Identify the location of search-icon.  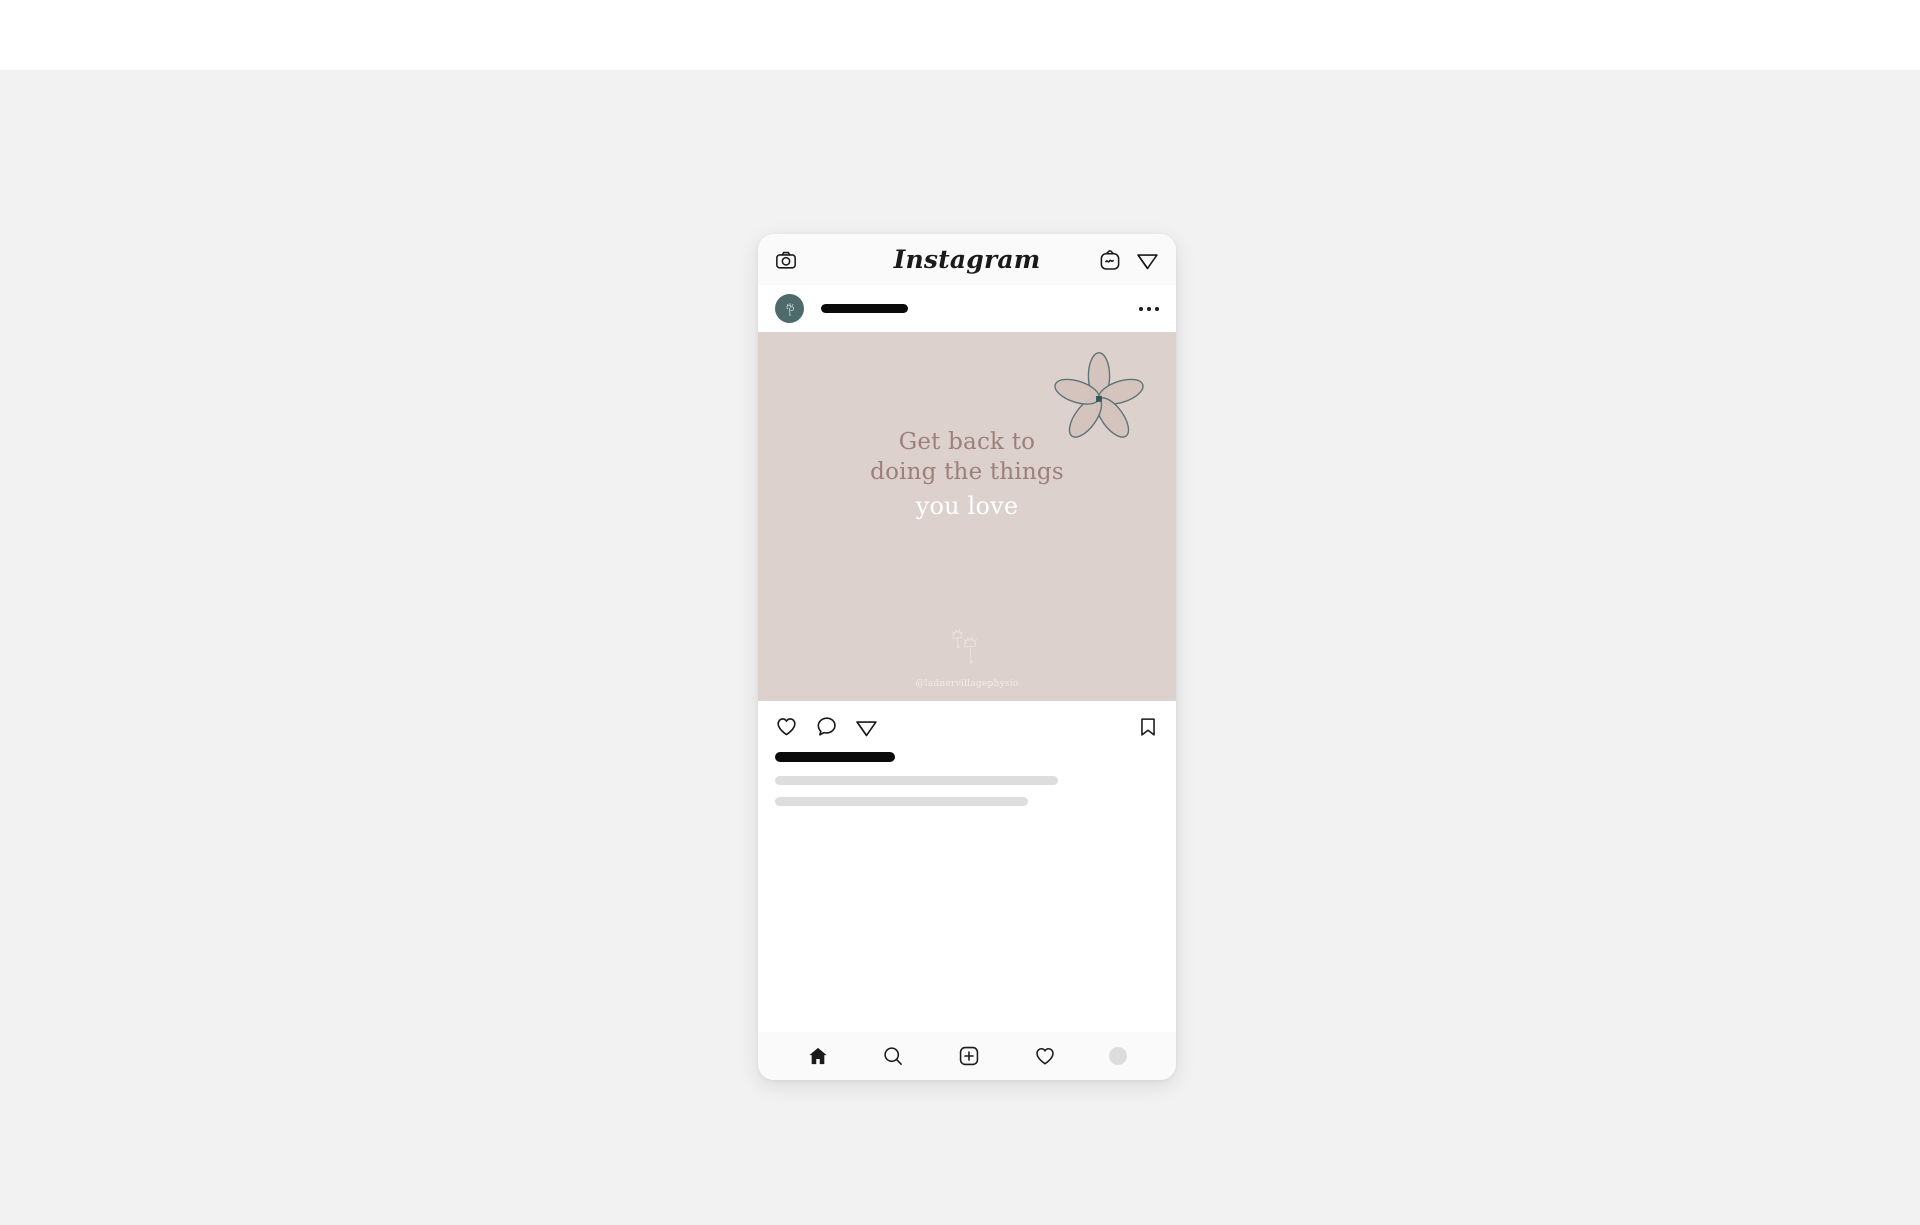
(893, 1056).